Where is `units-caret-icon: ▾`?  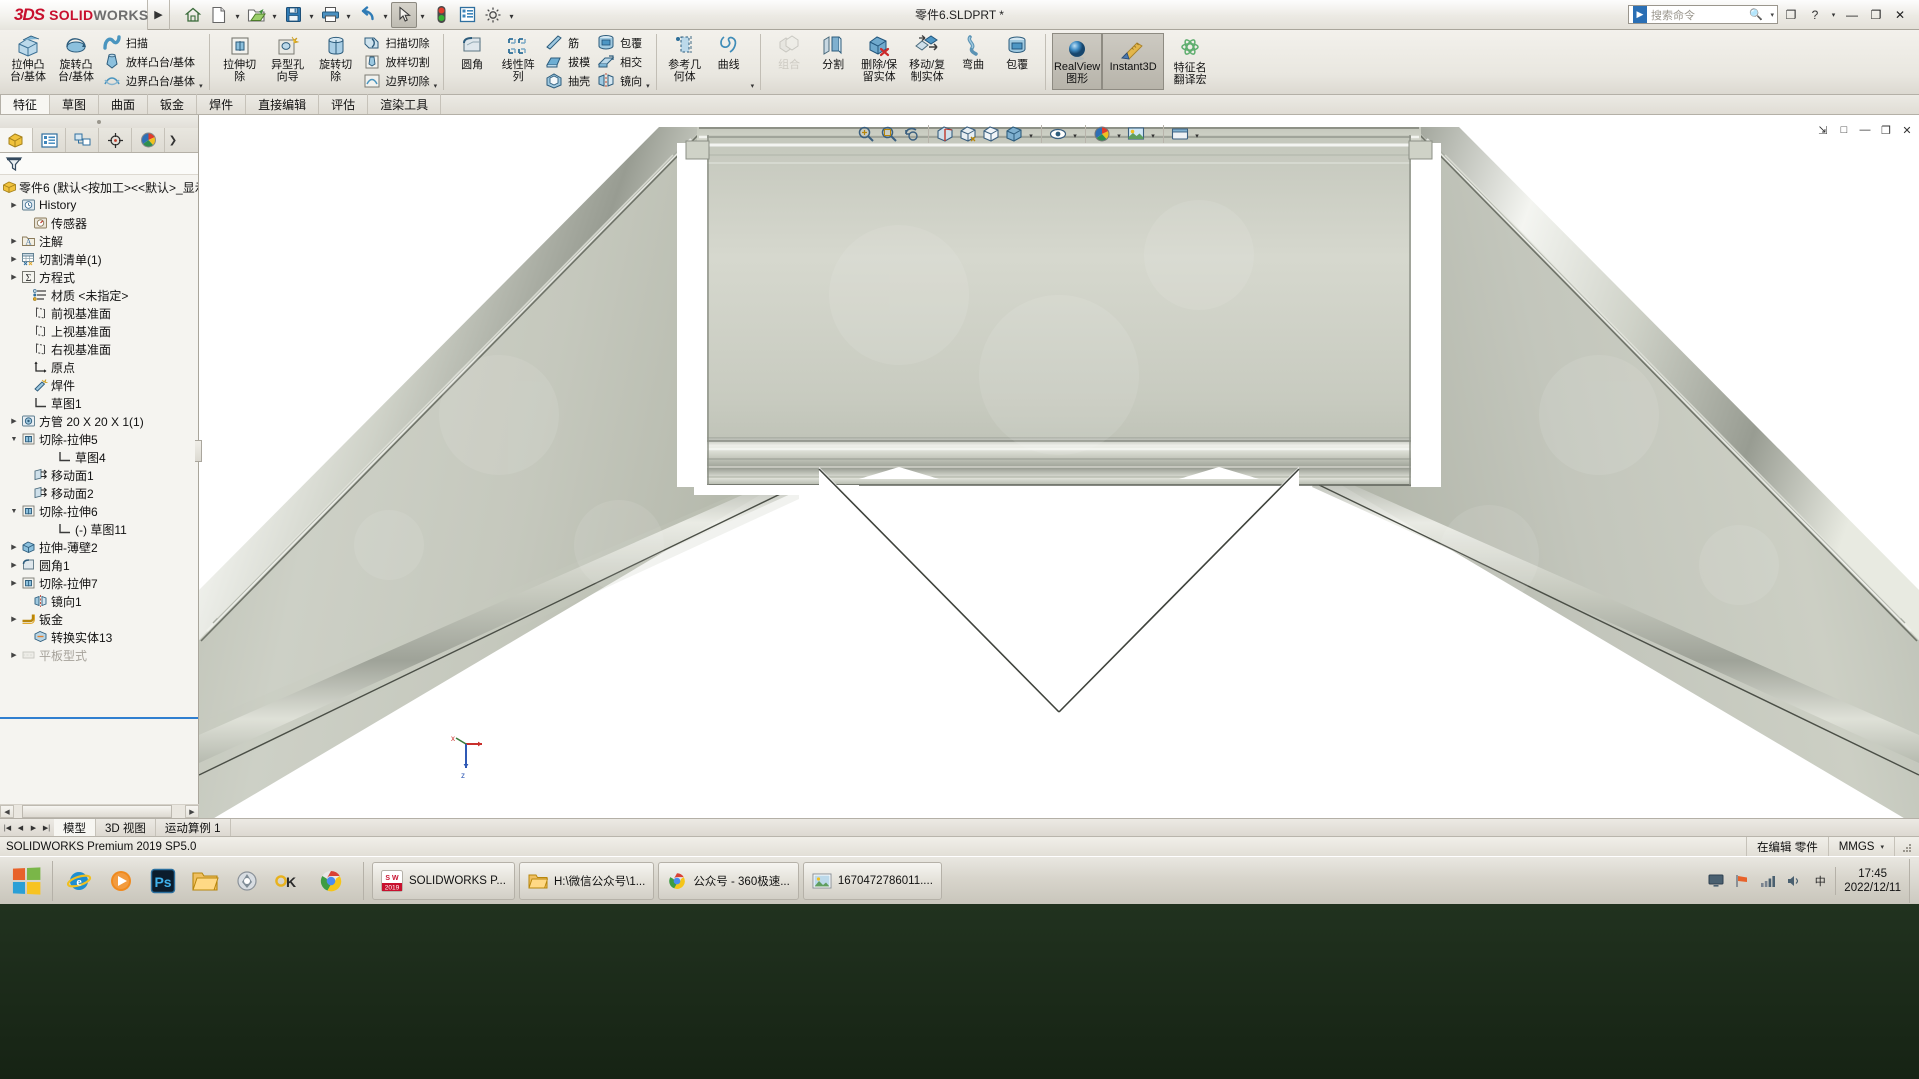 units-caret-icon: ▾ is located at coordinates (1882, 847).